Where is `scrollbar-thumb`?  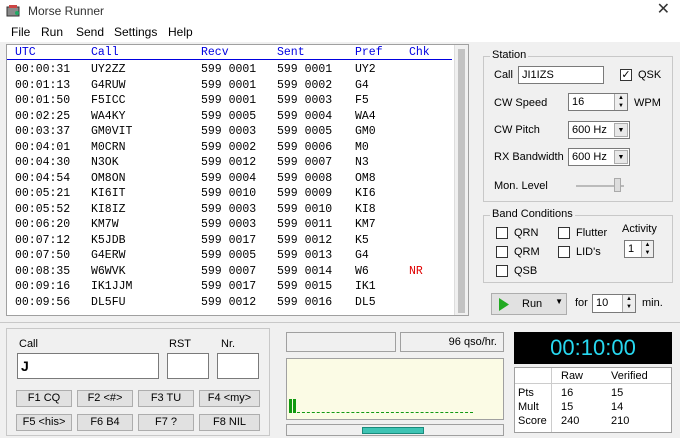 scrollbar-thumb is located at coordinates (461, 181).